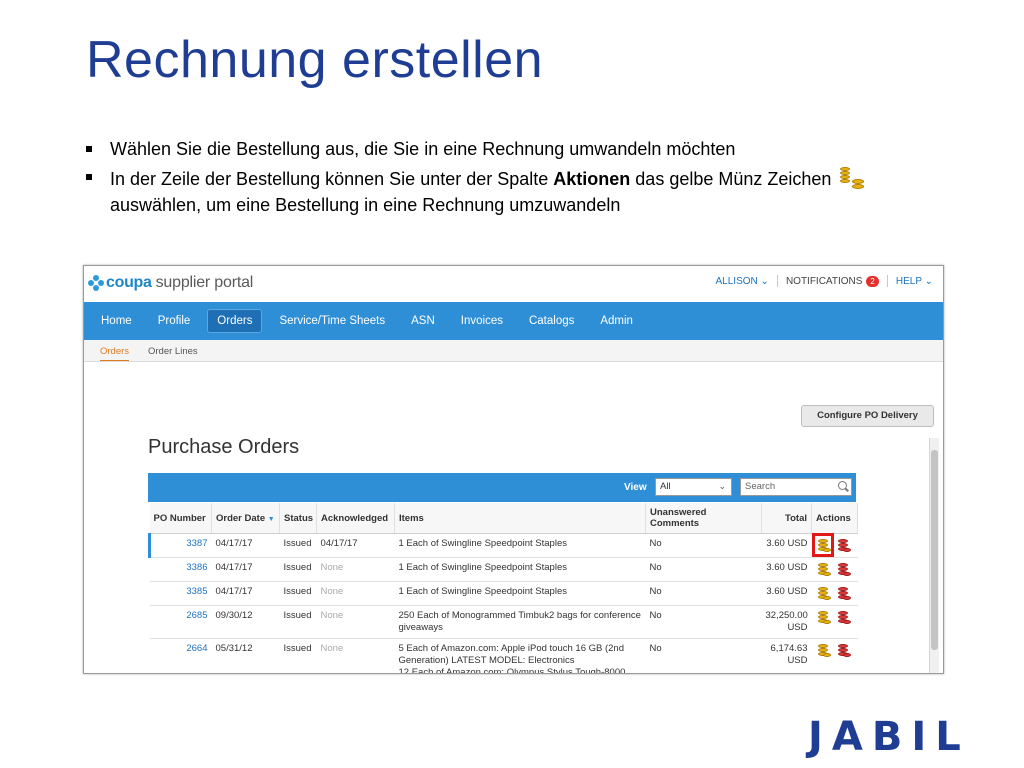 Image resolution: width=1024 pixels, height=768 pixels. What do you see at coordinates (245, 655) in the screenshot?
I see `order-date: 05/31/12` at bounding box center [245, 655].